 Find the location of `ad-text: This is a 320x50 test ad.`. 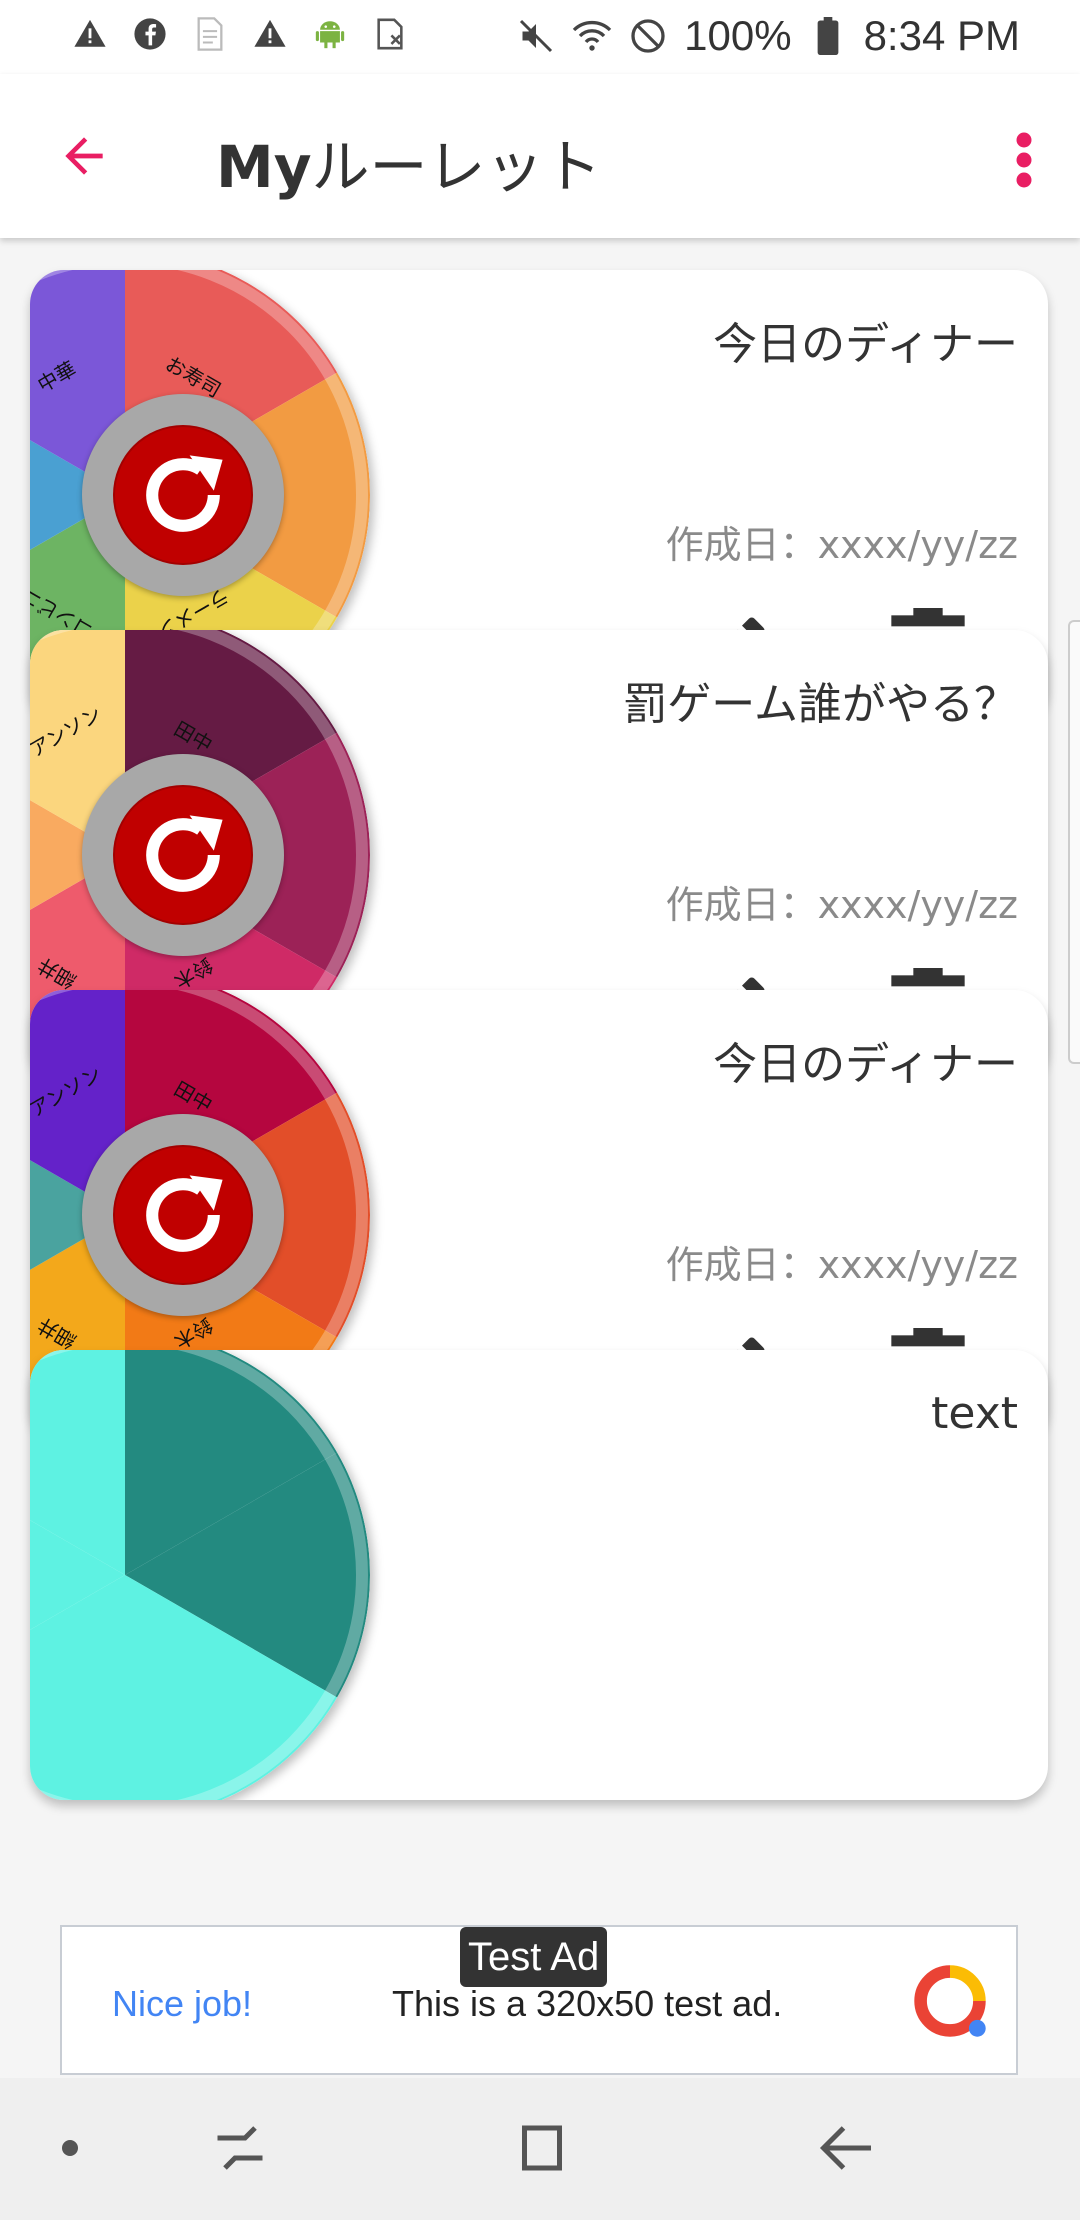

ad-text: This is a 320x50 test ad. is located at coordinates (587, 2003).